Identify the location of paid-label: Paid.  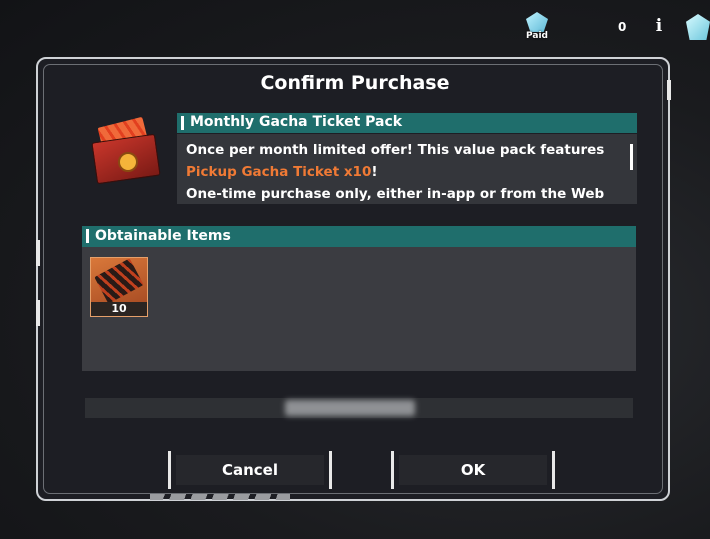
(537, 36).